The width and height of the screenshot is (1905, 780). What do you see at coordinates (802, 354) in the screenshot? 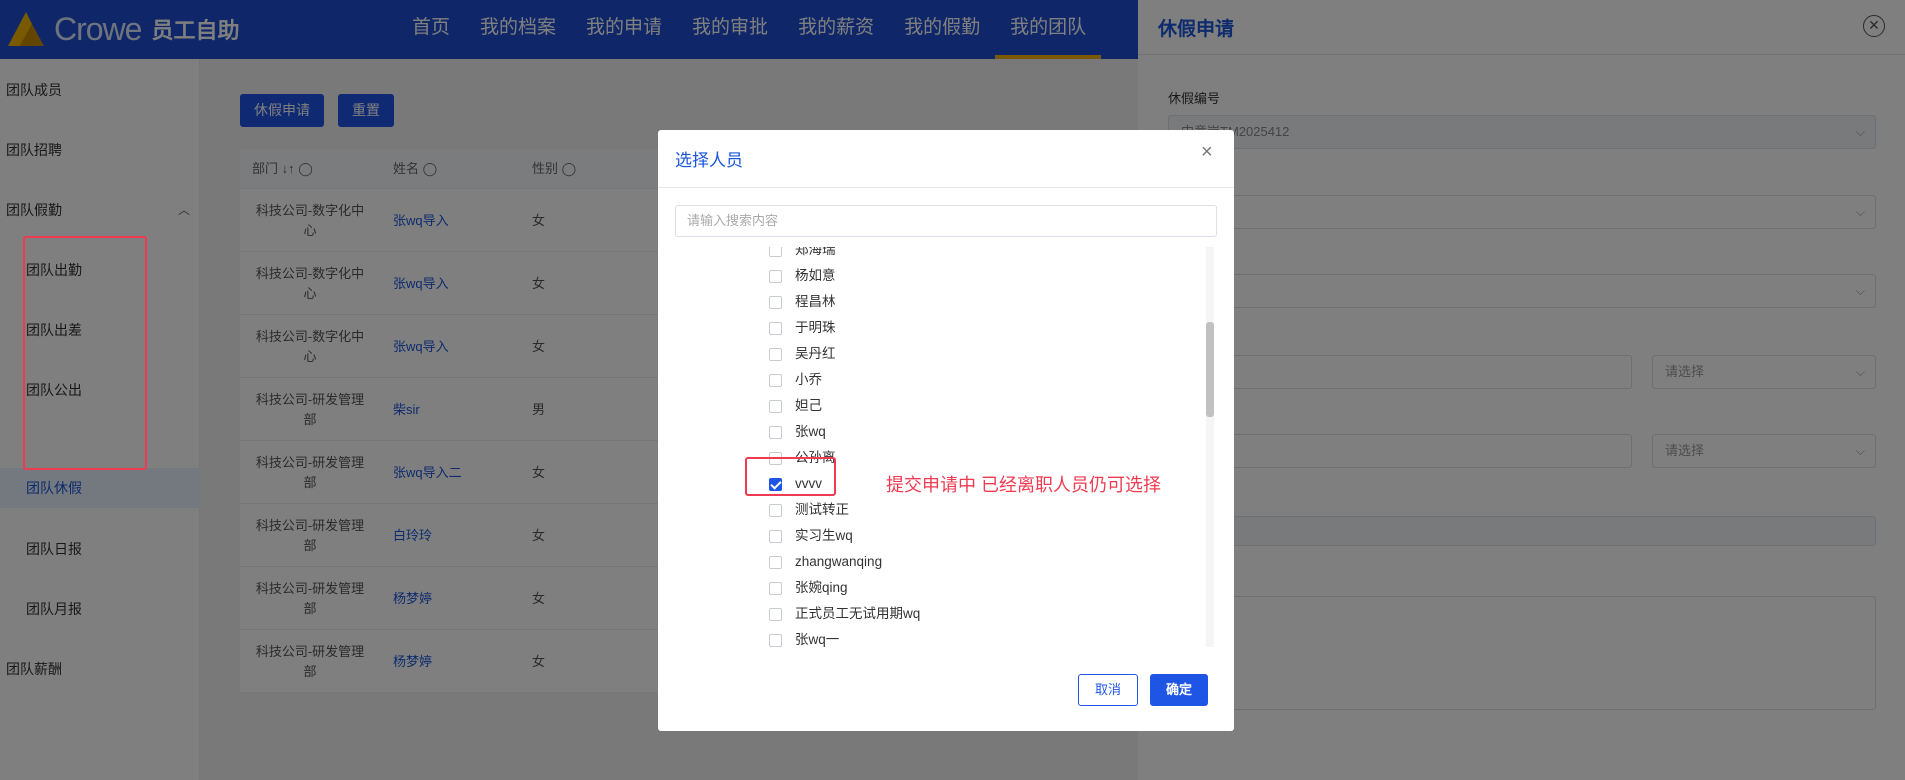
I see `list-item: 吴丹红` at bounding box center [802, 354].